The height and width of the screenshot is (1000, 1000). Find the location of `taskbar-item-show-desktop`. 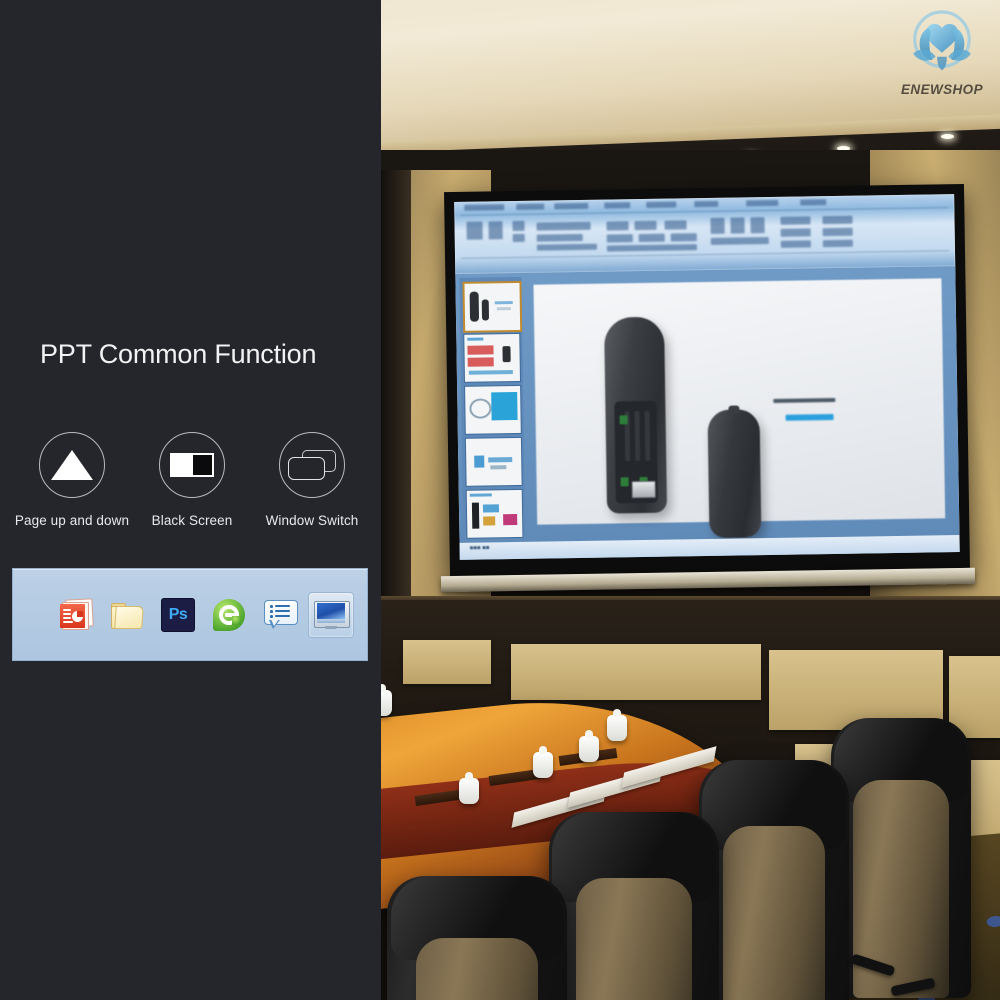

taskbar-item-show-desktop is located at coordinates (331, 614).